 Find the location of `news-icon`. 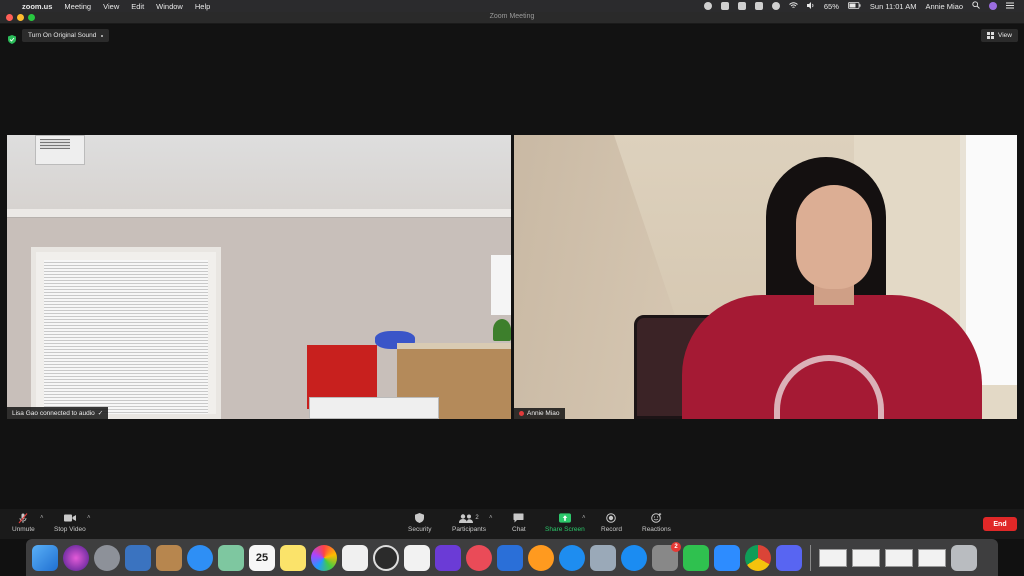

news-icon is located at coordinates (479, 557).